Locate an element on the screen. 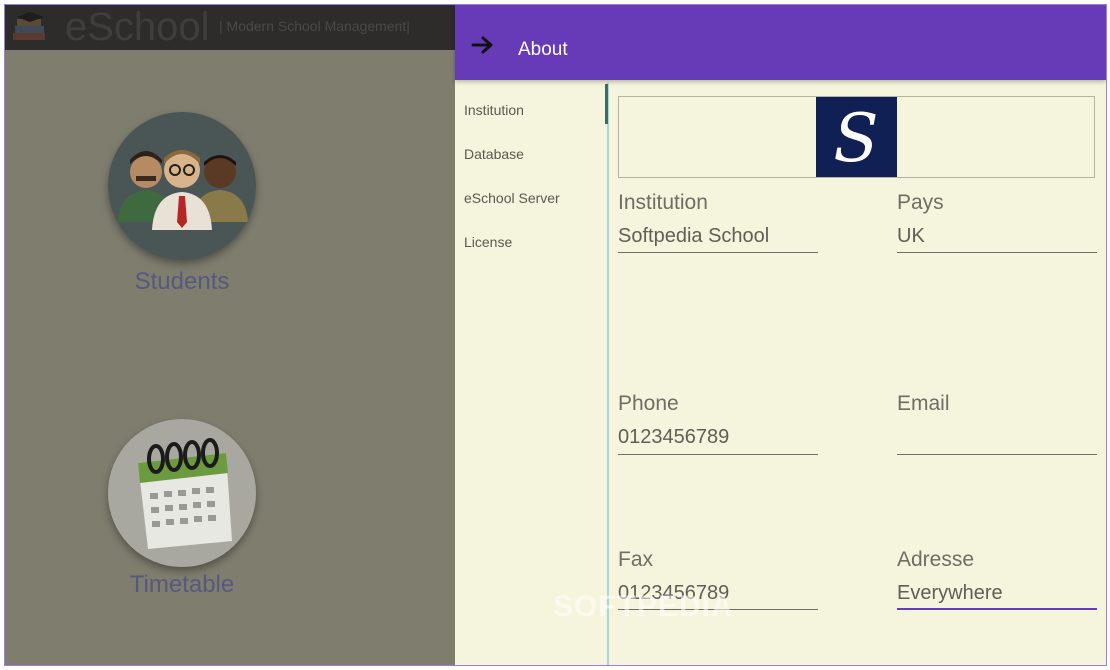  timetable-tile: Timetable is located at coordinates (182, 509).